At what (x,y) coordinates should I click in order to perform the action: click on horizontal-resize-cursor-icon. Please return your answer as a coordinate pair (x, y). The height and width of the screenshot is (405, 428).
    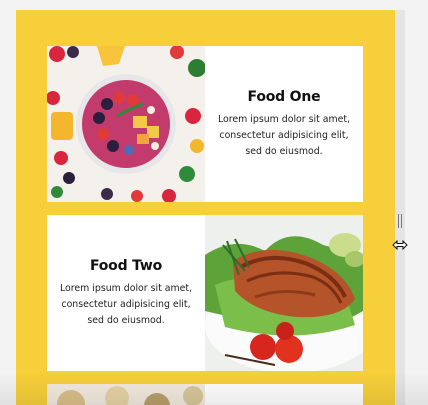
    Looking at the image, I should click on (400, 245).